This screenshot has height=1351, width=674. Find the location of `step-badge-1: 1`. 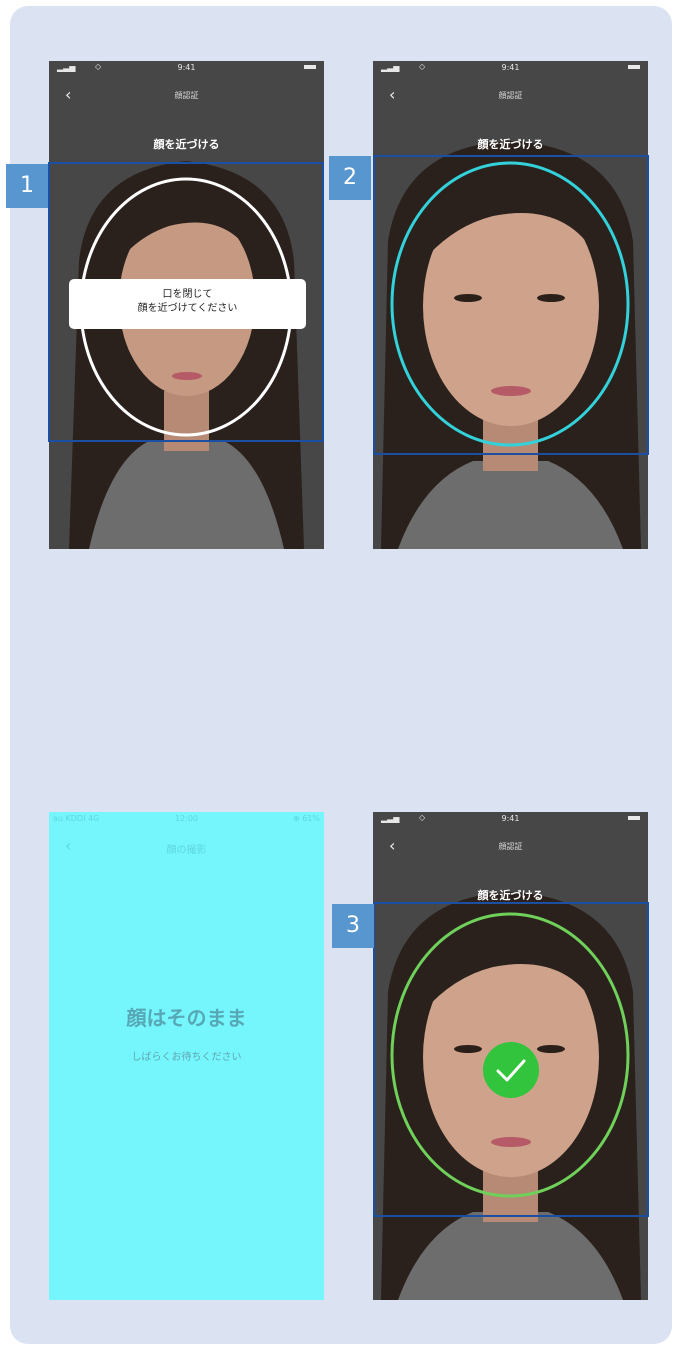

step-badge-1: 1 is located at coordinates (27, 186).